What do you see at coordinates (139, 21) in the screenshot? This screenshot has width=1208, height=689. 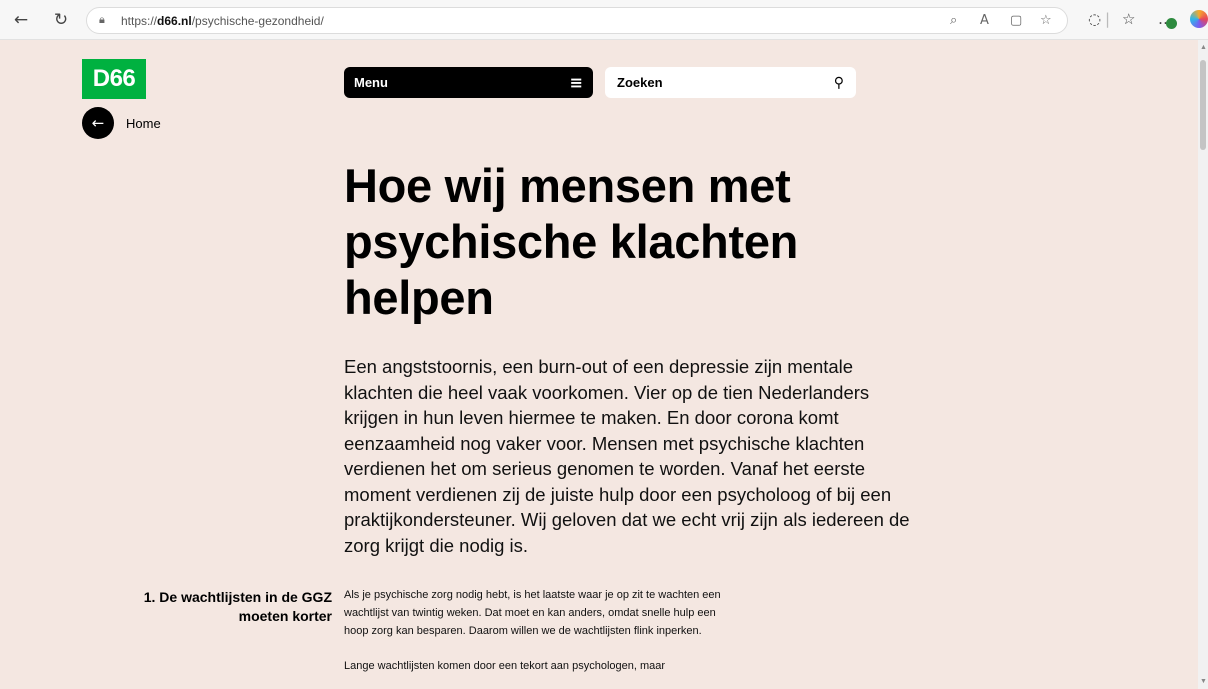 I see `url-prefix: https://` at bounding box center [139, 21].